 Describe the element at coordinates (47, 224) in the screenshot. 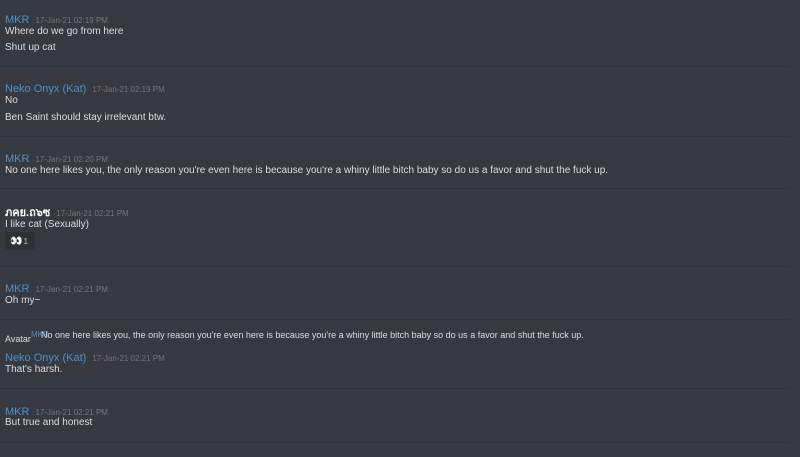

I see `message-text: I like cat (Sexually)` at that location.